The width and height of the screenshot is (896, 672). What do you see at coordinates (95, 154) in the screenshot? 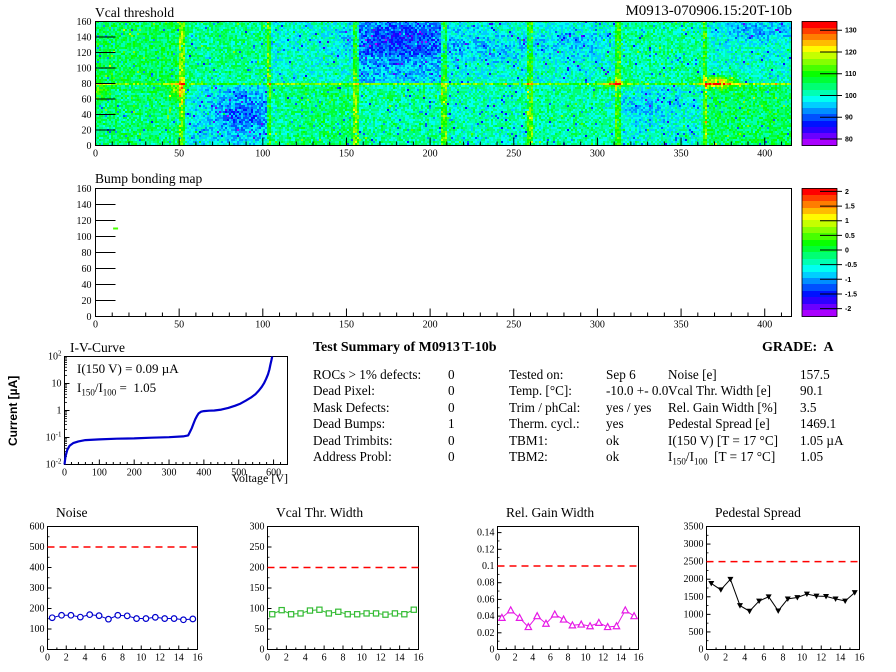
I see `vcal-map-xtick: 0` at bounding box center [95, 154].